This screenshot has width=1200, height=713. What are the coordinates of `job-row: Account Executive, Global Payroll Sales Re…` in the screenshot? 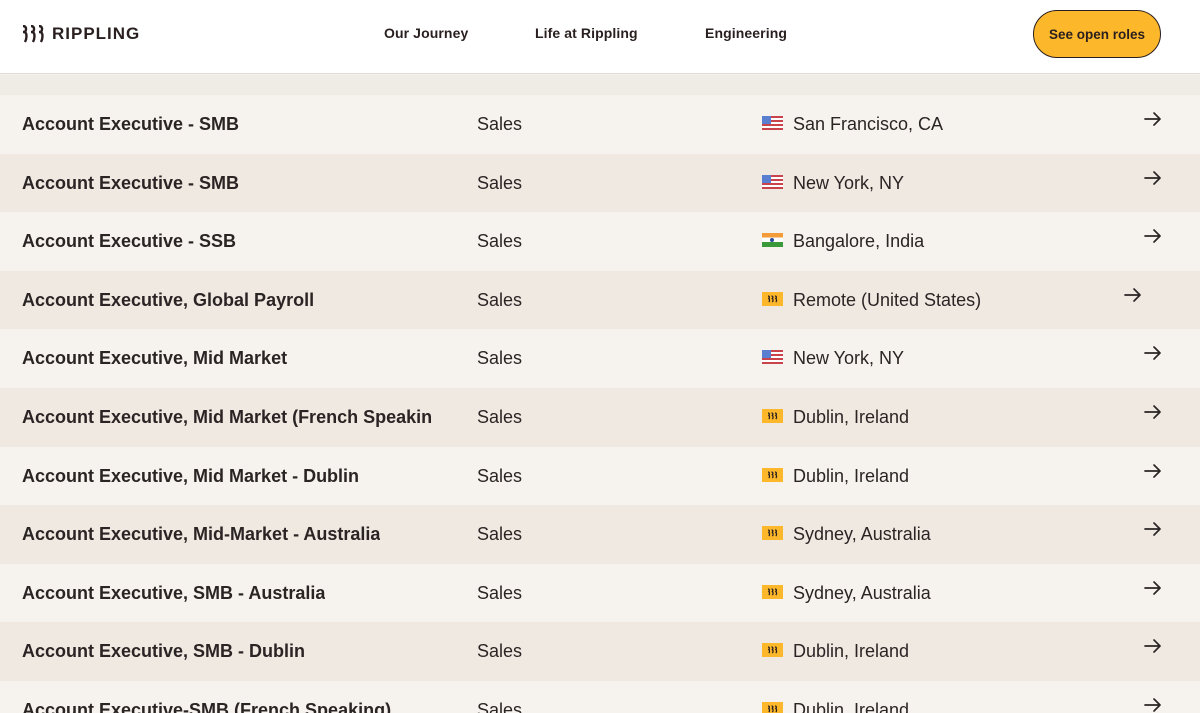 It's located at (600, 300).